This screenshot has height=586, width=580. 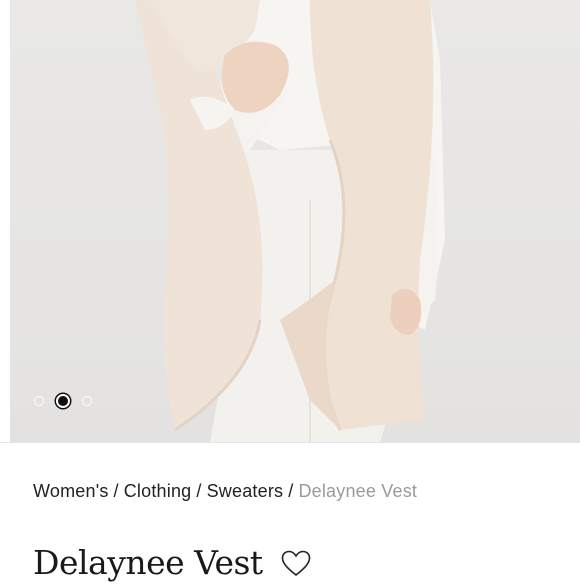 I want to click on carousel-dot-2-active, so click(x=63, y=401).